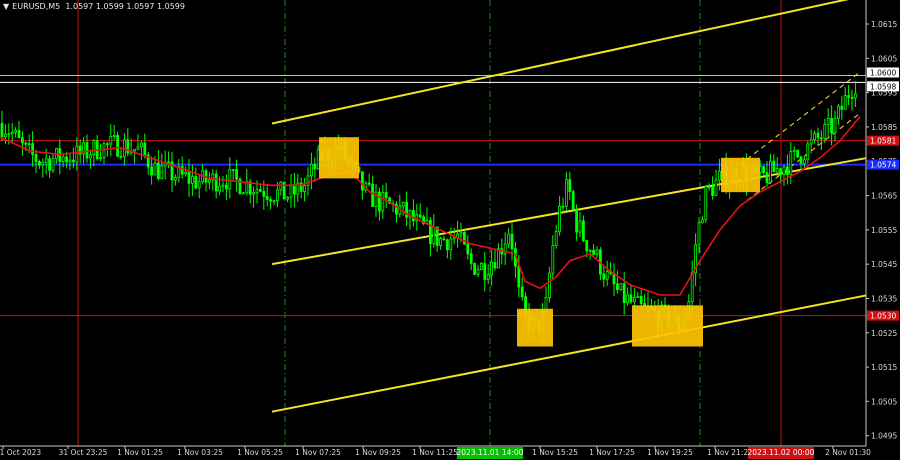 The image size is (900, 460). Describe the element at coordinates (883, 165) in the screenshot. I see `level-tag-label-1.0574: 1.0574` at that location.